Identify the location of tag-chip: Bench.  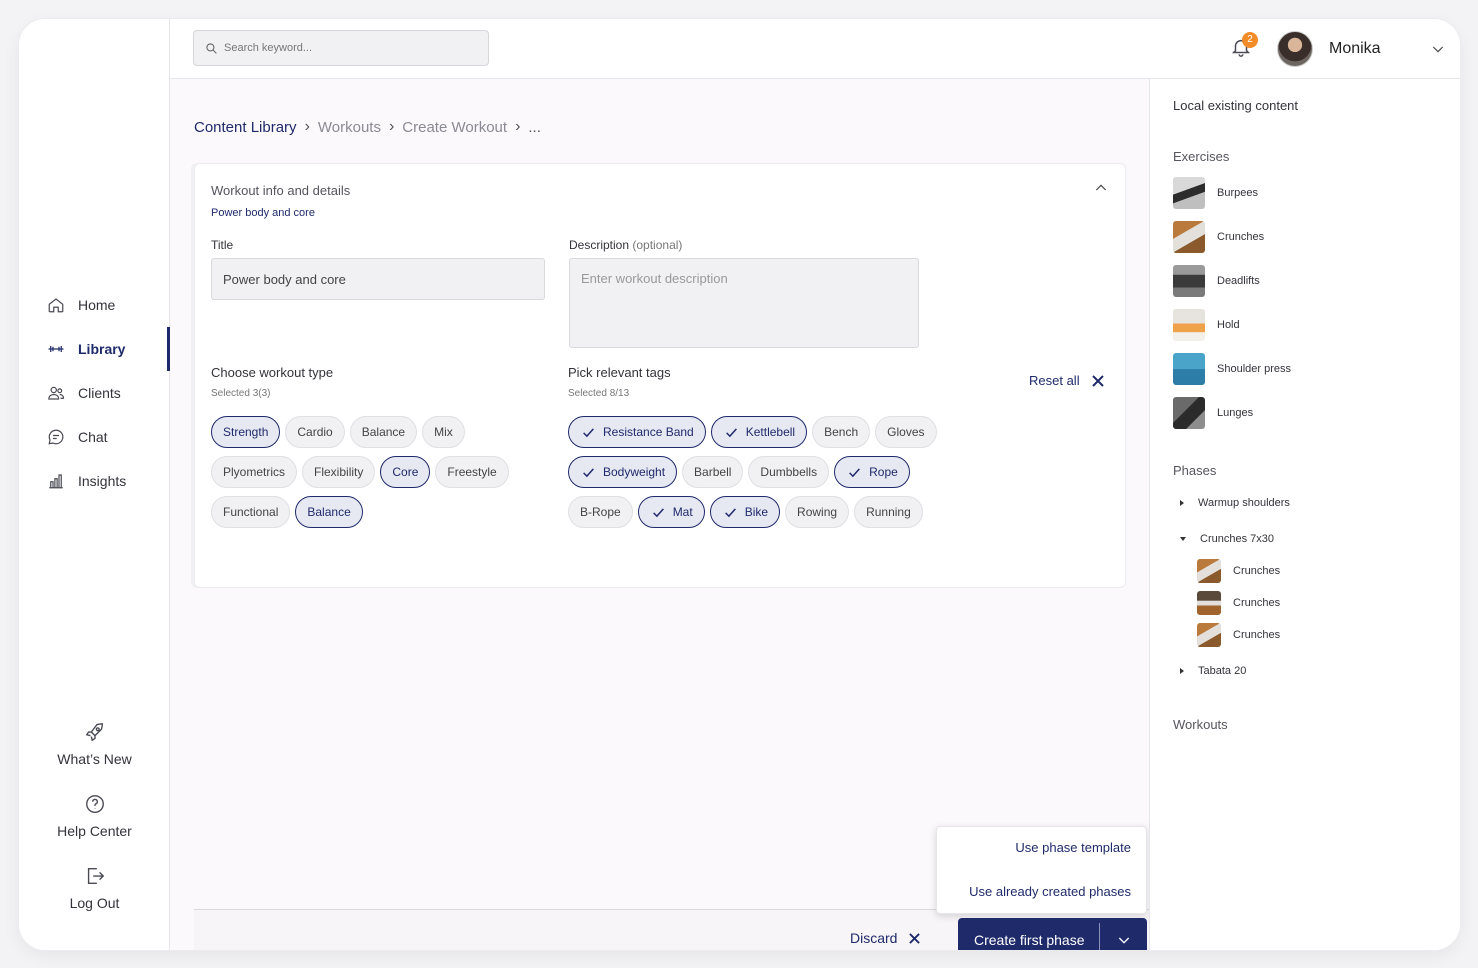
(841, 432).